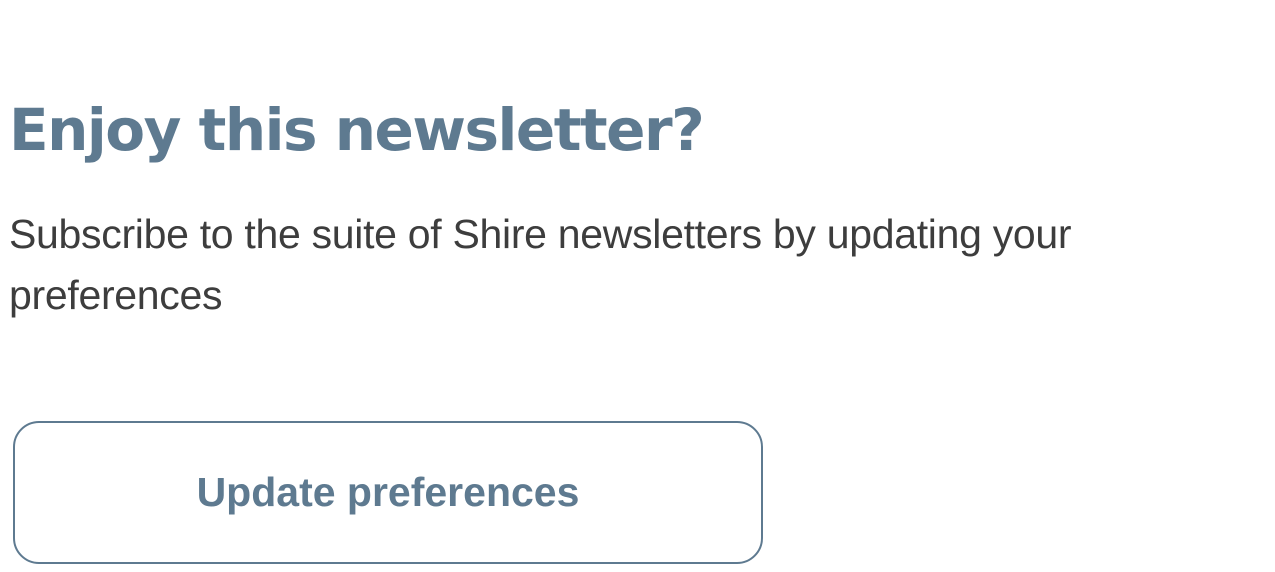 This screenshot has height=572, width=1275. What do you see at coordinates (357, 130) in the screenshot?
I see `promo-title: Enjoy this newsletter?` at bounding box center [357, 130].